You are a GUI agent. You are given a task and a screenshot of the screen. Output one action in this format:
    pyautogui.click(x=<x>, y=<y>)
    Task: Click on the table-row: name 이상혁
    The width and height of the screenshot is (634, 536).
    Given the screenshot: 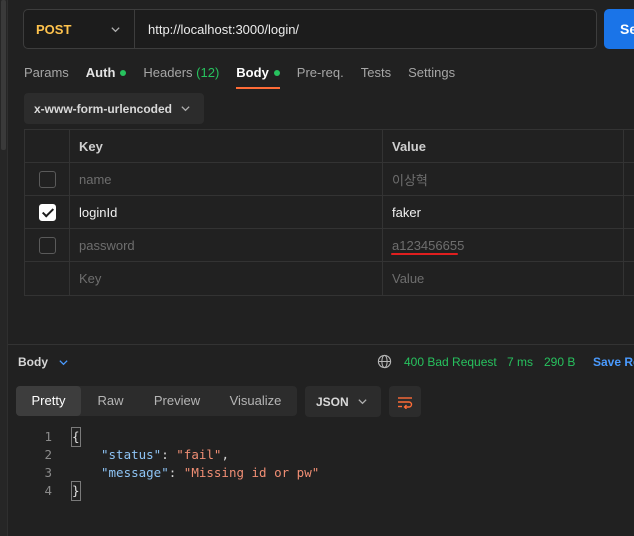 What is the action you would take?
    pyautogui.click(x=329, y=179)
    